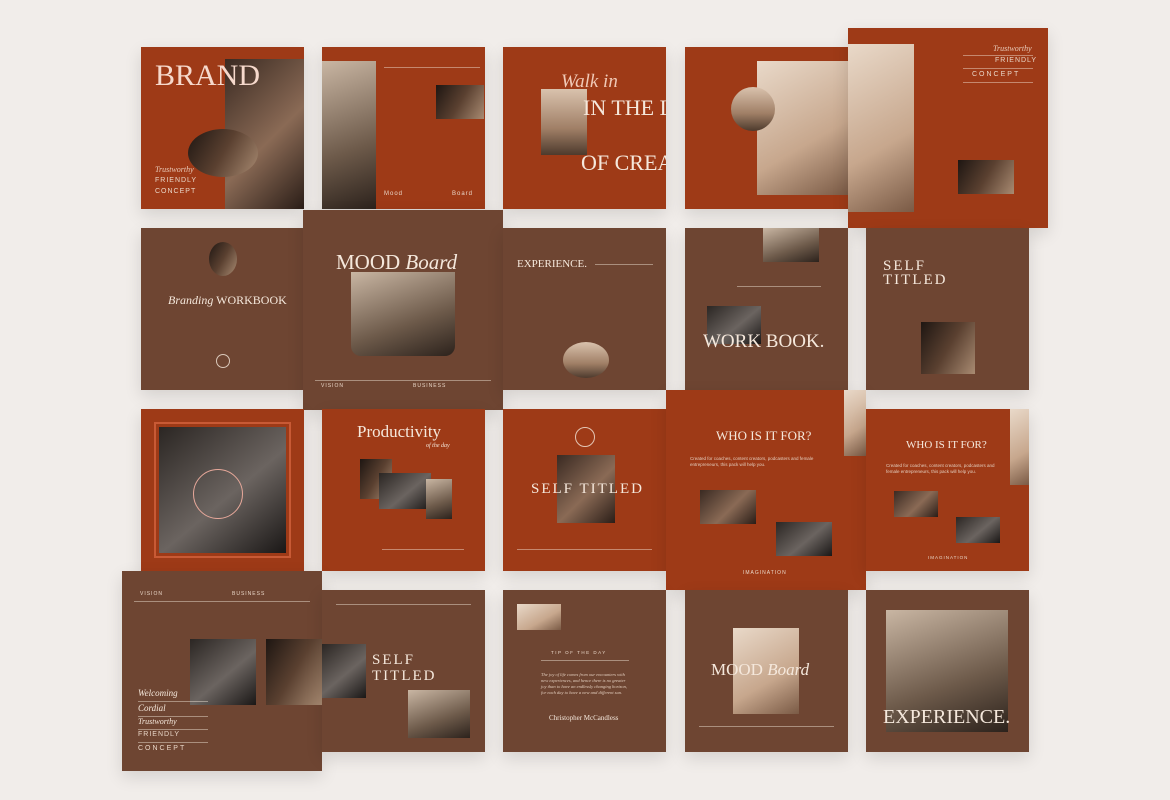  What do you see at coordinates (223, 259) in the screenshot?
I see `avatar-photo` at bounding box center [223, 259].